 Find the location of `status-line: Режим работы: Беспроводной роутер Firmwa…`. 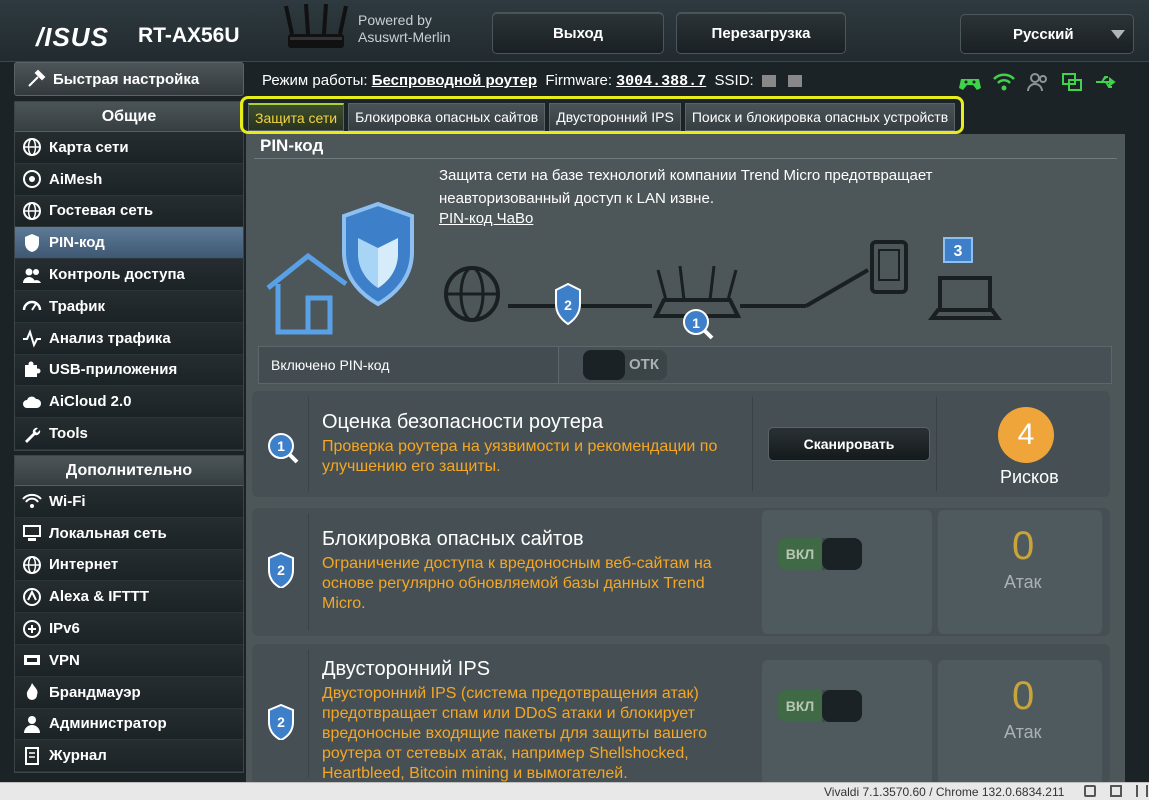

status-line: Режим работы: Беспроводной роутер Firmwa… is located at coordinates (532, 81).